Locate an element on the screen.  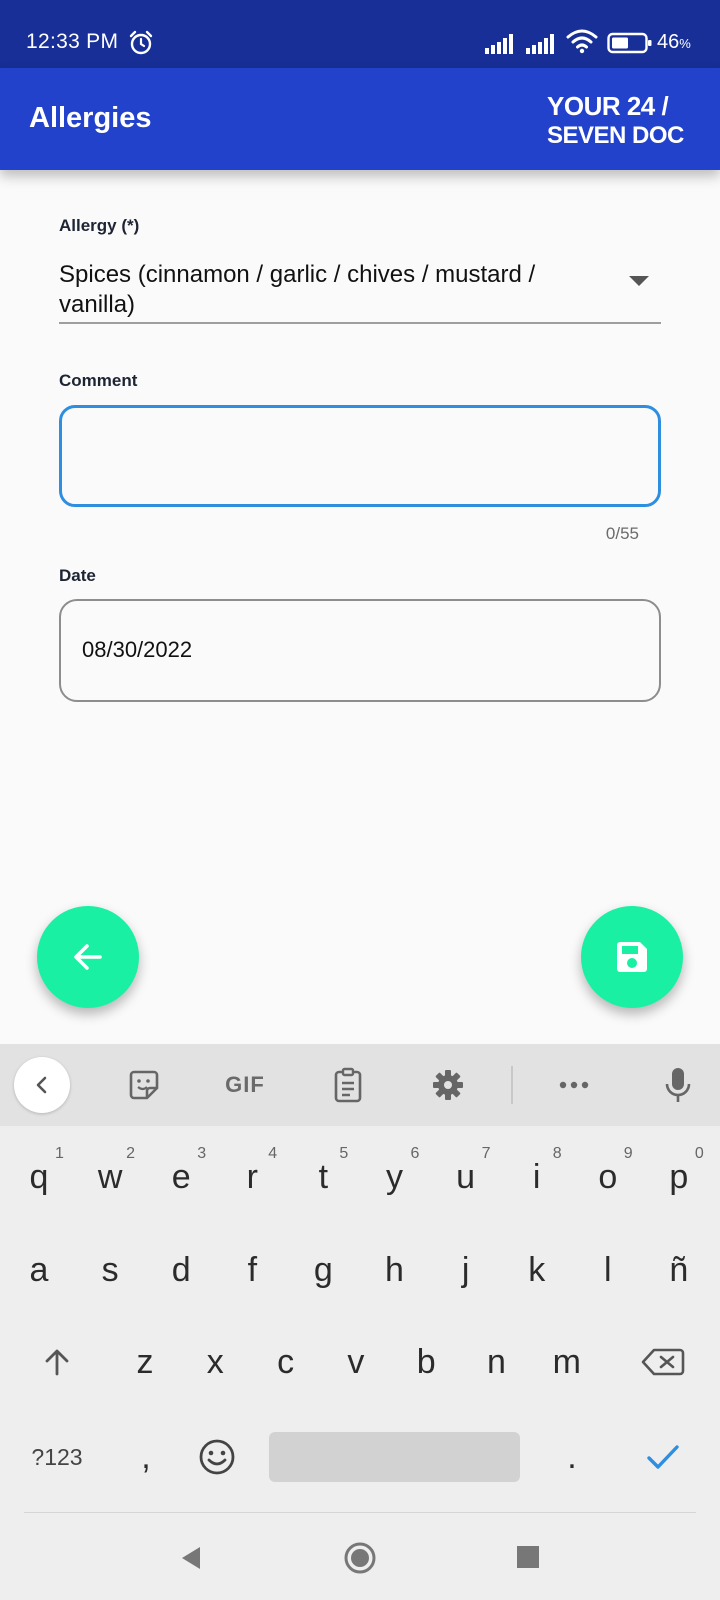
gear-icon is located at coordinates (448, 1085).